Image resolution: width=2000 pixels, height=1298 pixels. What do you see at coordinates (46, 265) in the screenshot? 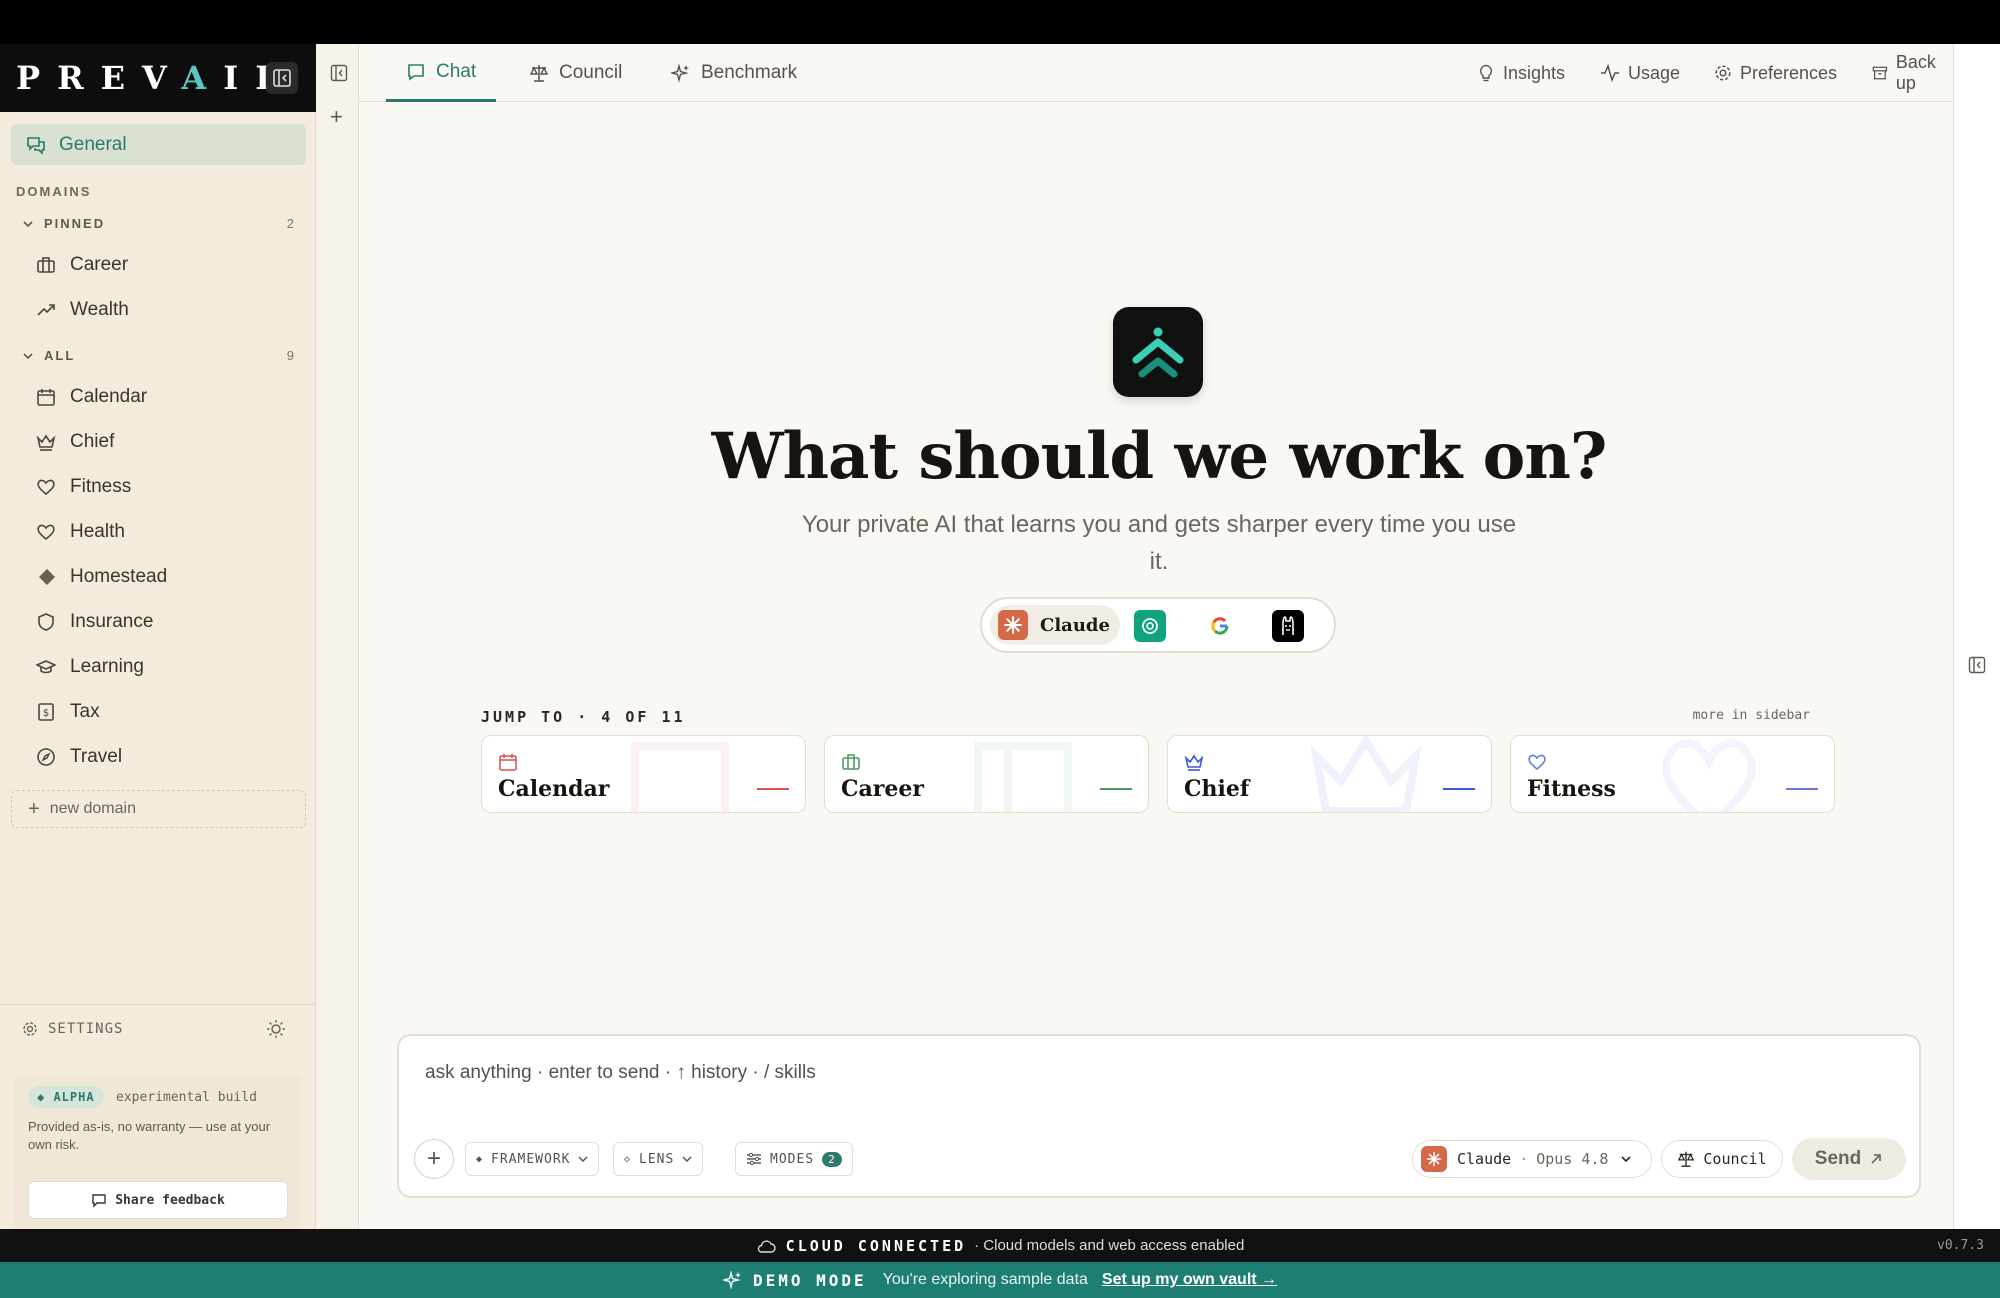
I see `briefcase-icon` at bounding box center [46, 265].